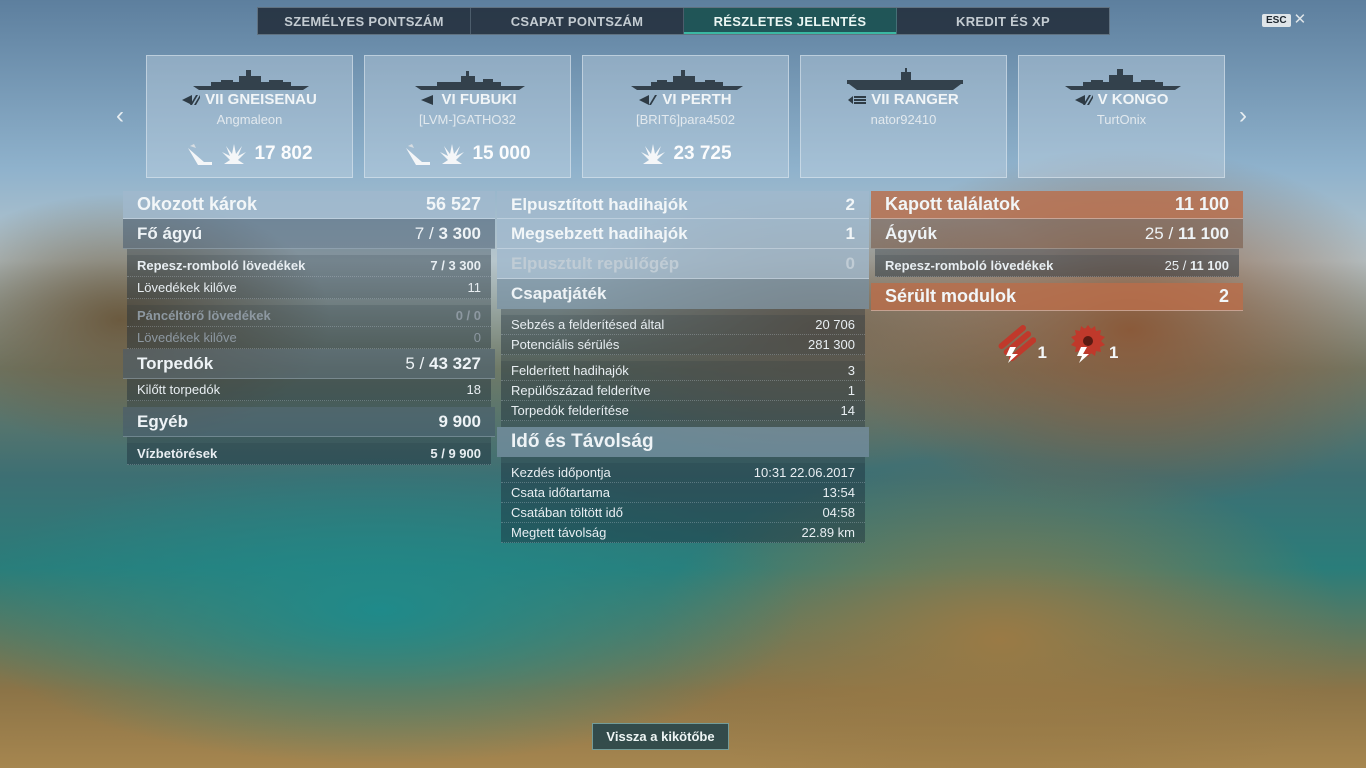 Image resolution: width=1366 pixels, height=768 pixels. I want to click on module-item: 1, so click(1092, 343).